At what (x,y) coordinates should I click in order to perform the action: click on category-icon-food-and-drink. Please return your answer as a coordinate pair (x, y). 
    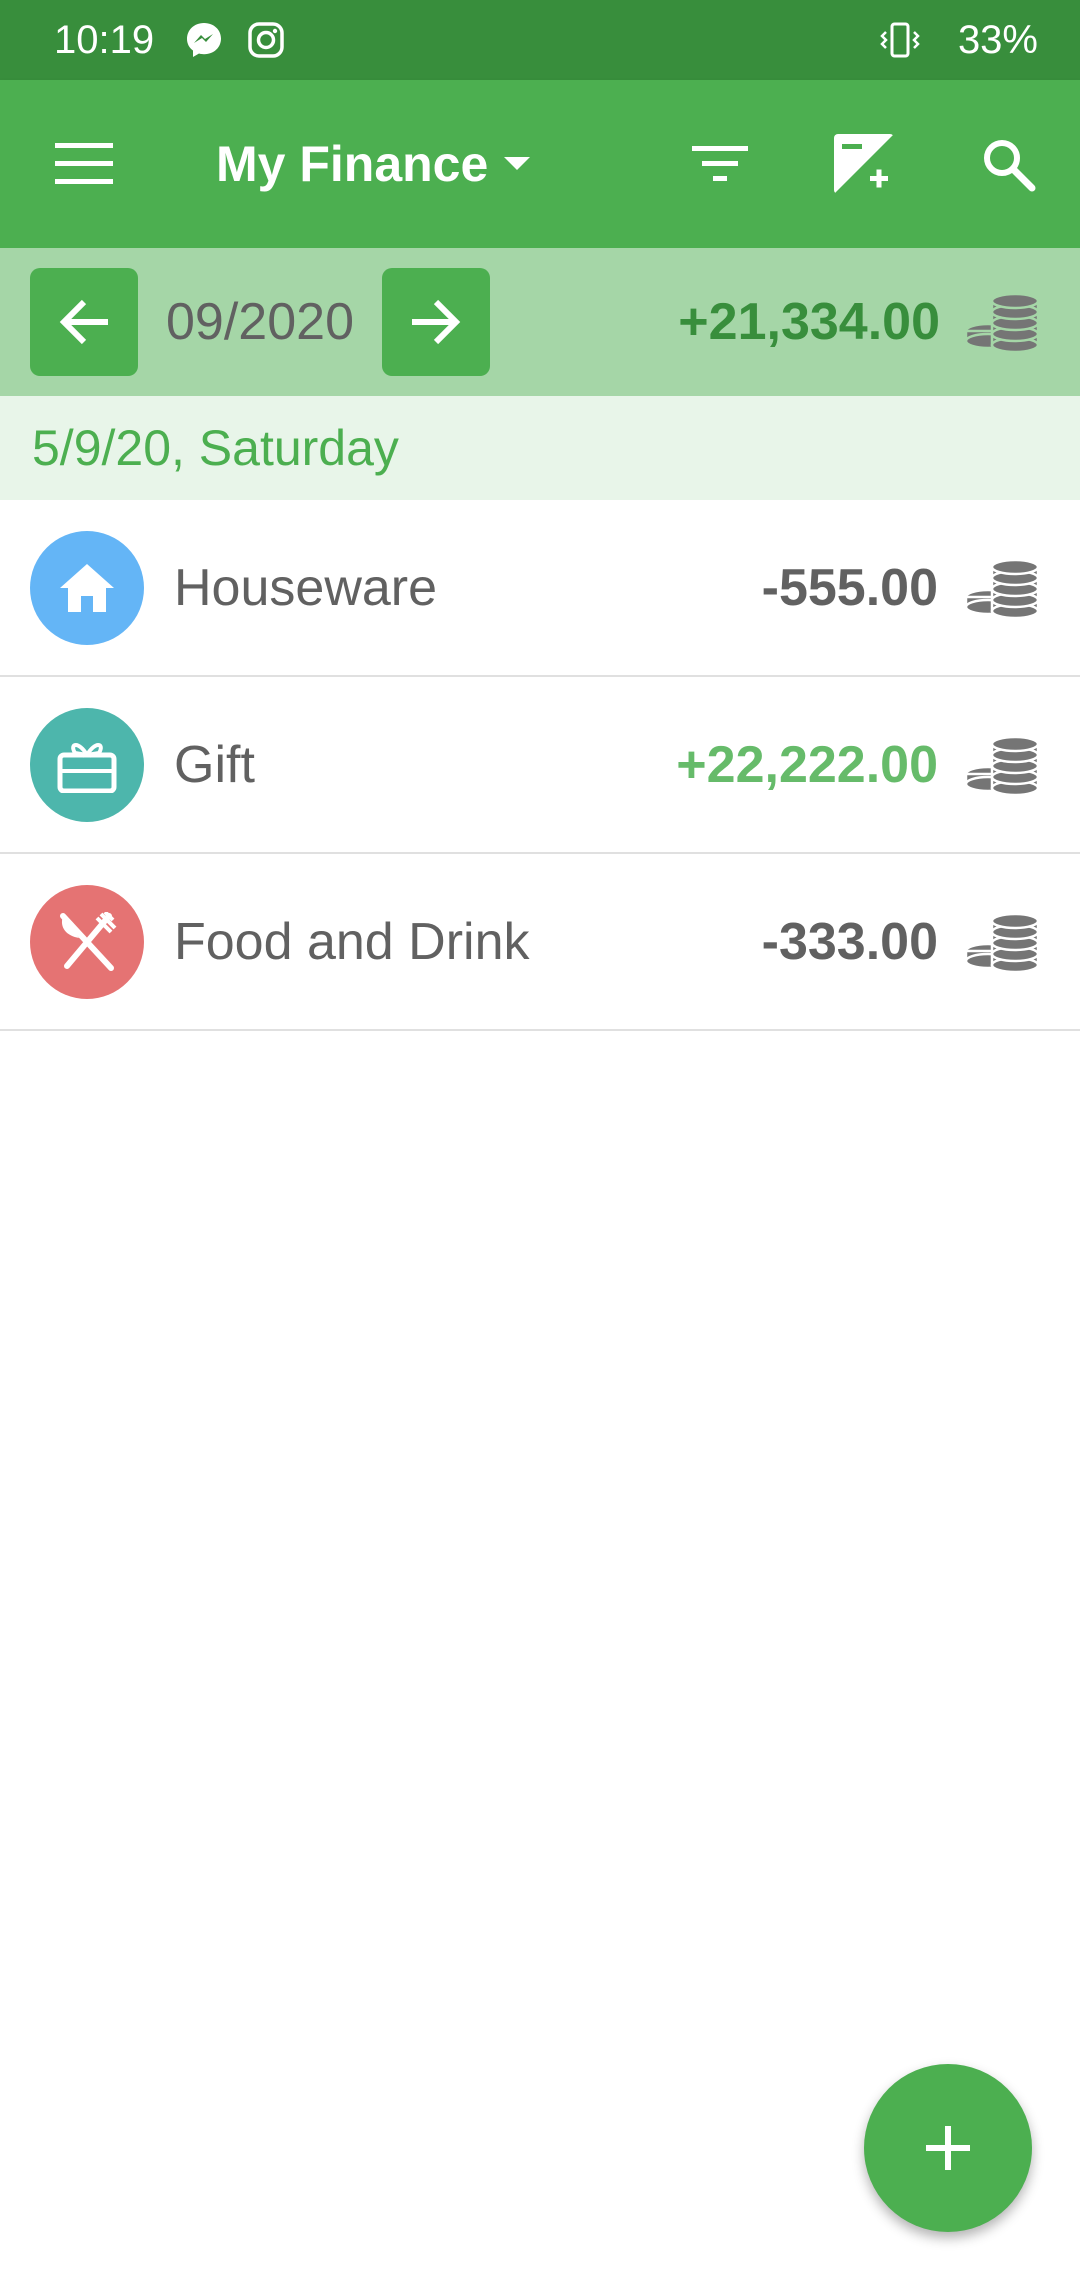
    Looking at the image, I should click on (87, 941).